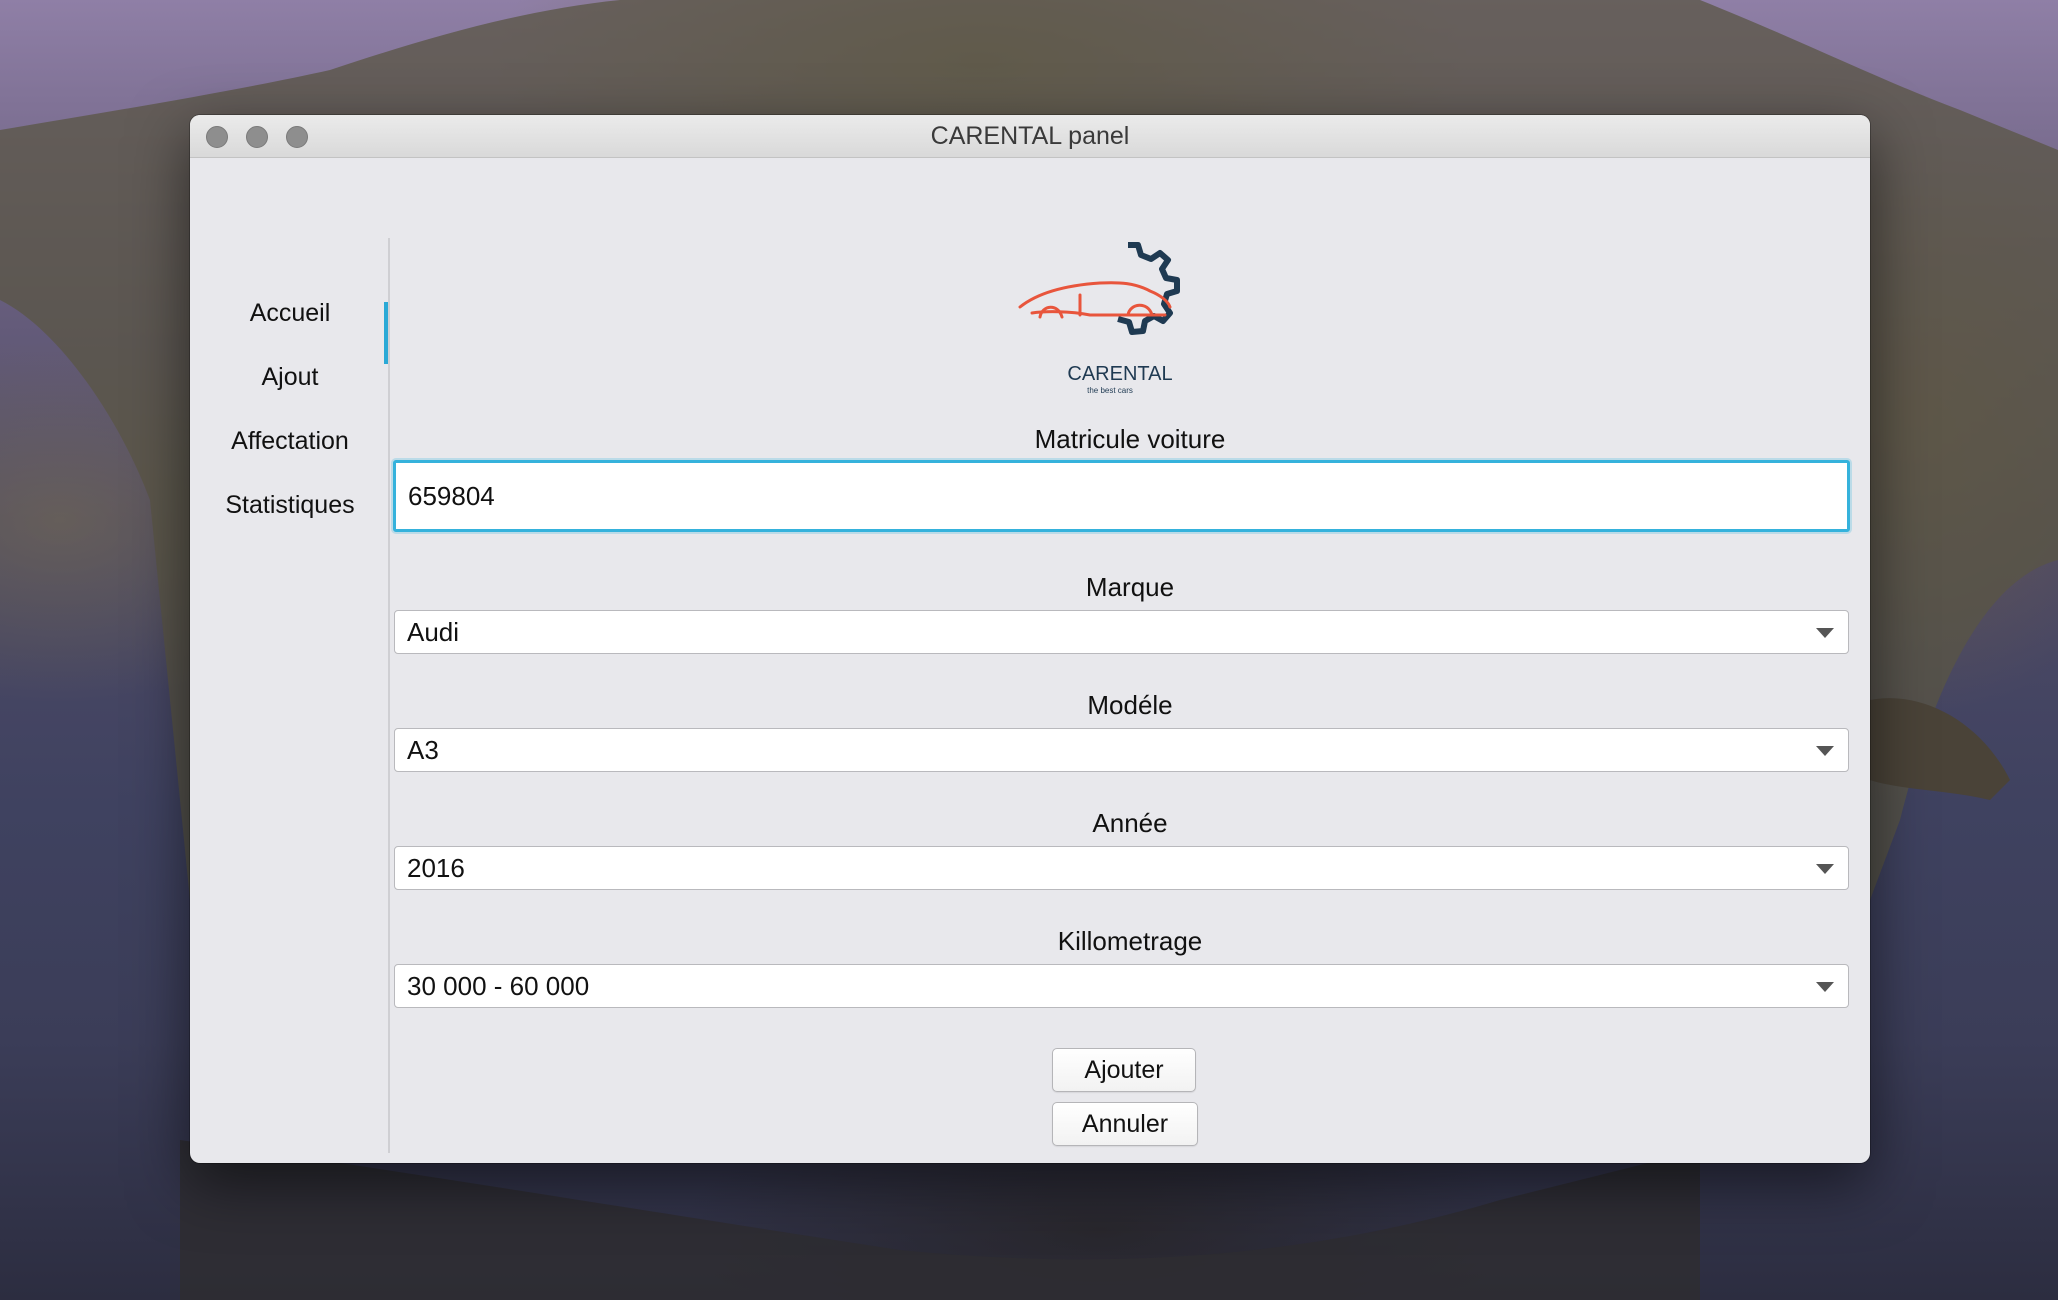 This screenshot has width=2058, height=1300. What do you see at coordinates (1119, 374) in the screenshot?
I see `logo-wordmark: CARENTAL` at bounding box center [1119, 374].